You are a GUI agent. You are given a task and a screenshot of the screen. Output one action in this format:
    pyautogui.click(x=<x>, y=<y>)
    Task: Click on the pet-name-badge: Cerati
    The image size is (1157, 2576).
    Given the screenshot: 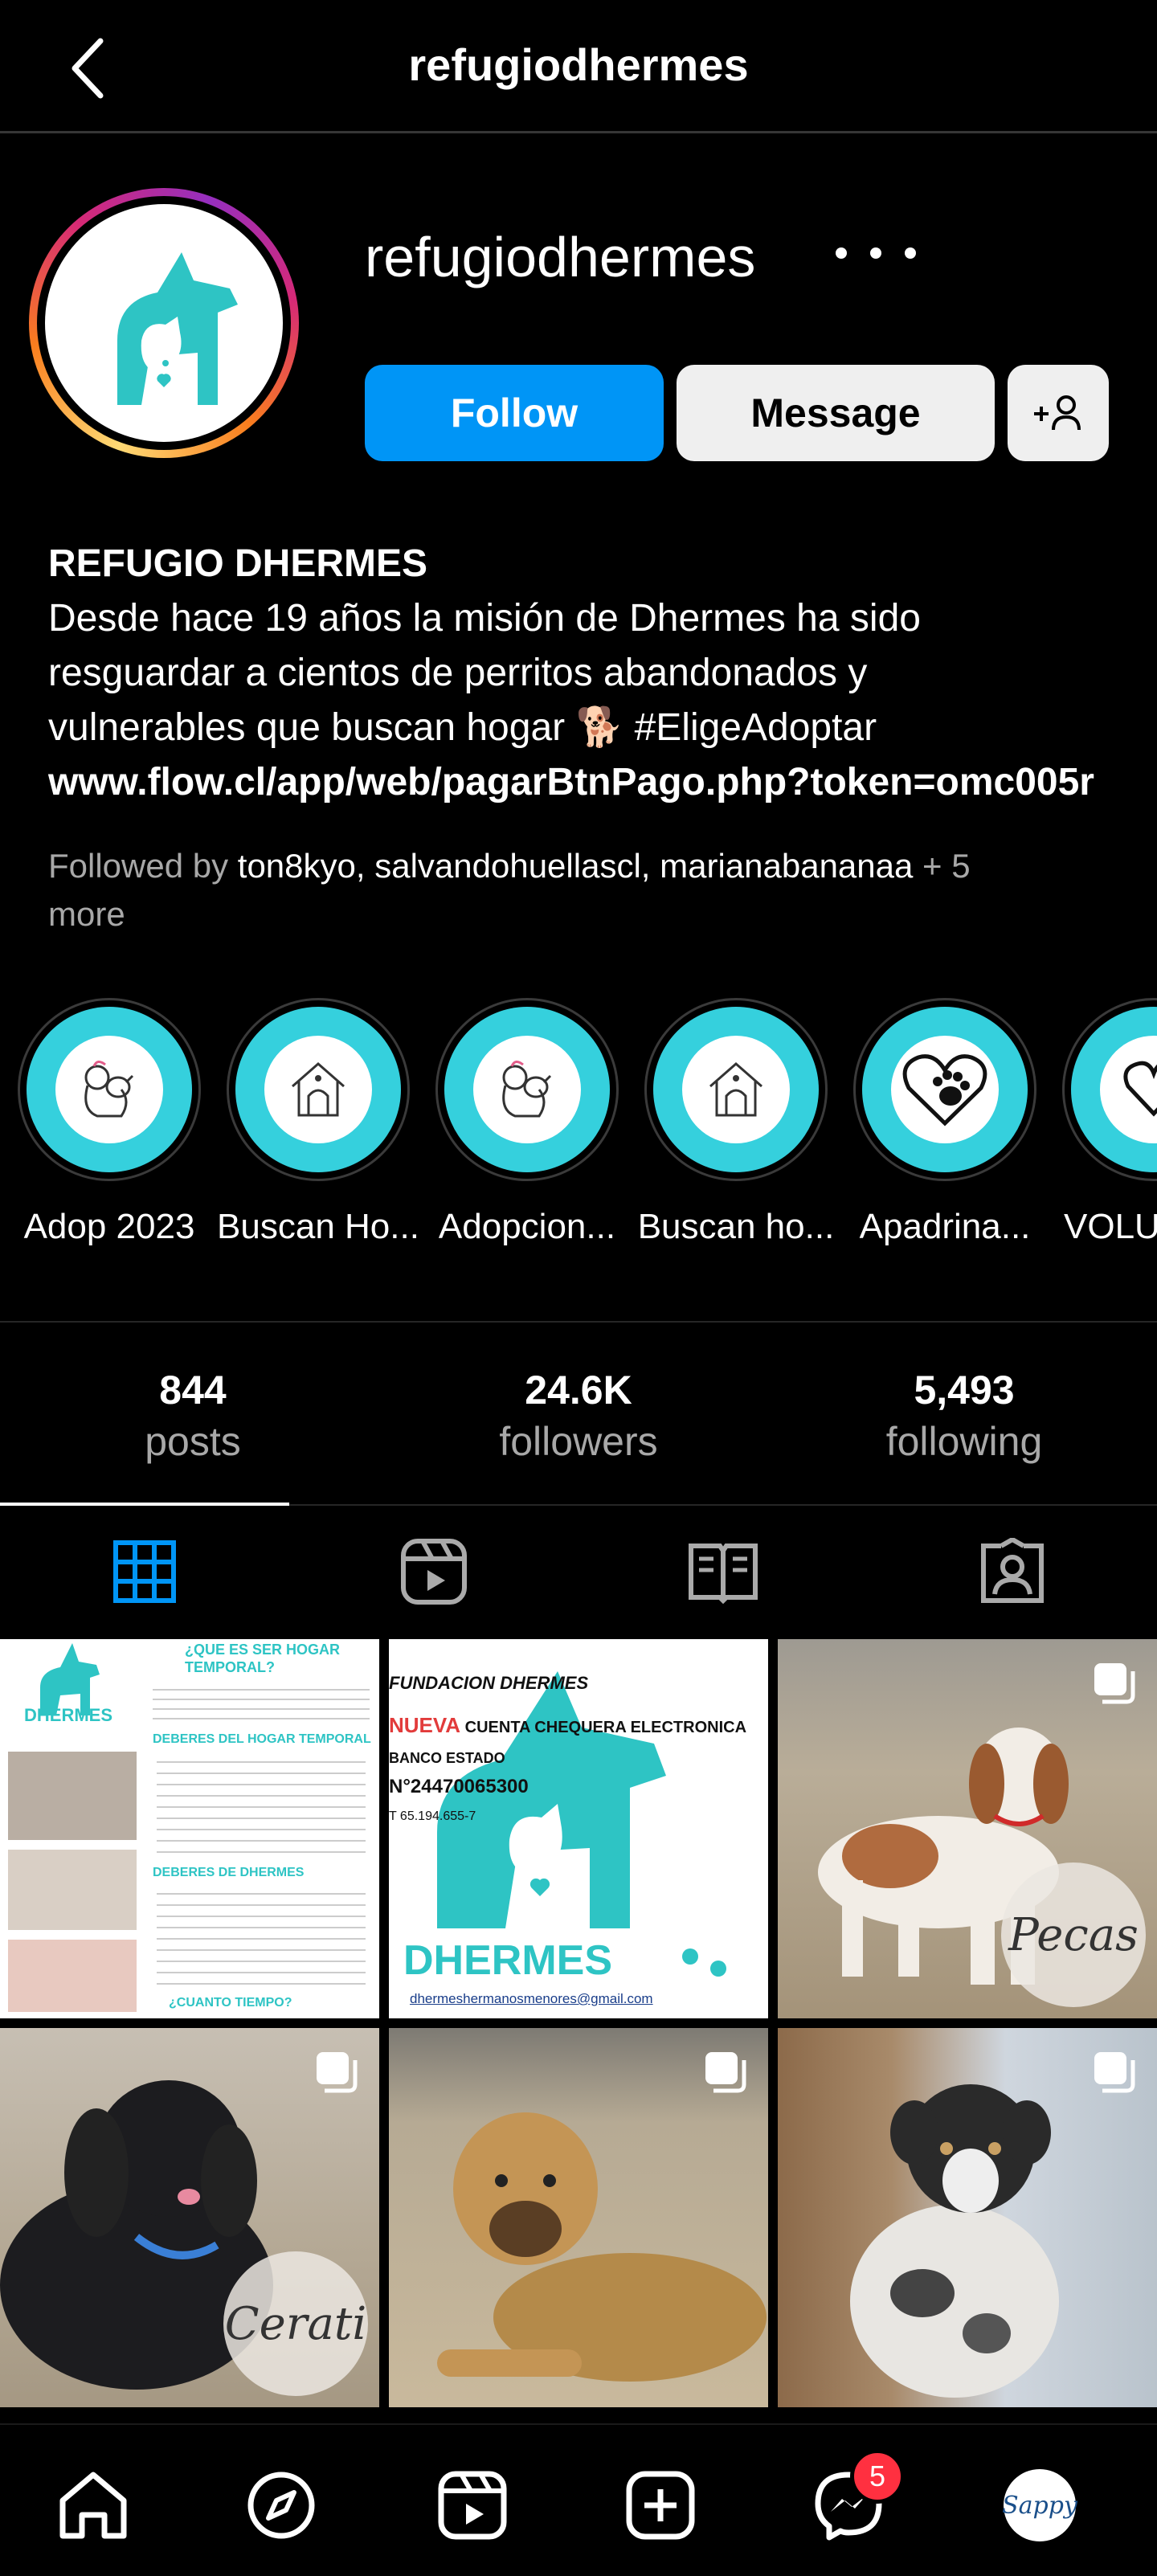 What is the action you would take?
    pyautogui.click(x=296, y=2323)
    